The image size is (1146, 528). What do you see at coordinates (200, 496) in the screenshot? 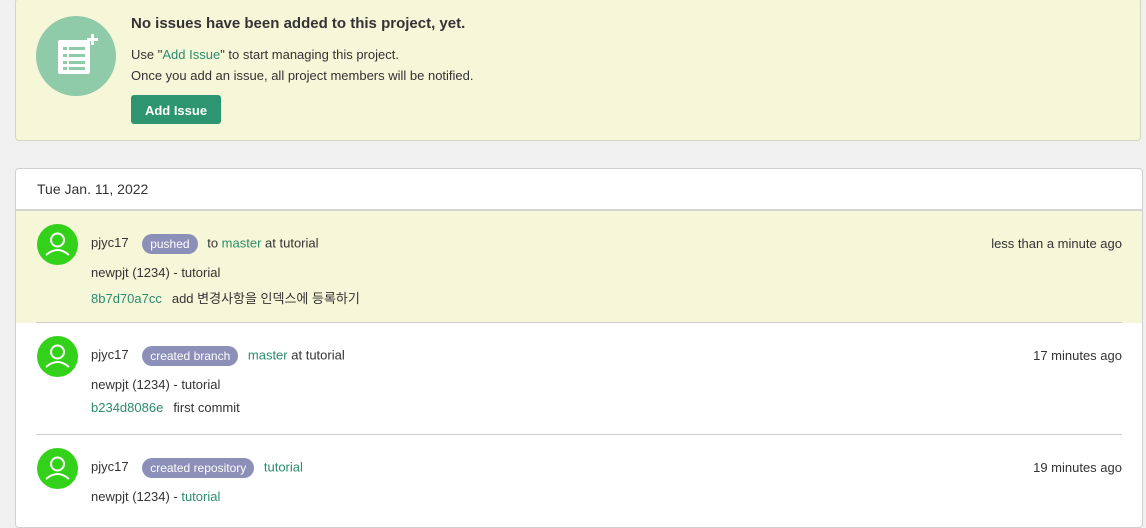
I see `project-repo-link: tutorial` at bounding box center [200, 496].